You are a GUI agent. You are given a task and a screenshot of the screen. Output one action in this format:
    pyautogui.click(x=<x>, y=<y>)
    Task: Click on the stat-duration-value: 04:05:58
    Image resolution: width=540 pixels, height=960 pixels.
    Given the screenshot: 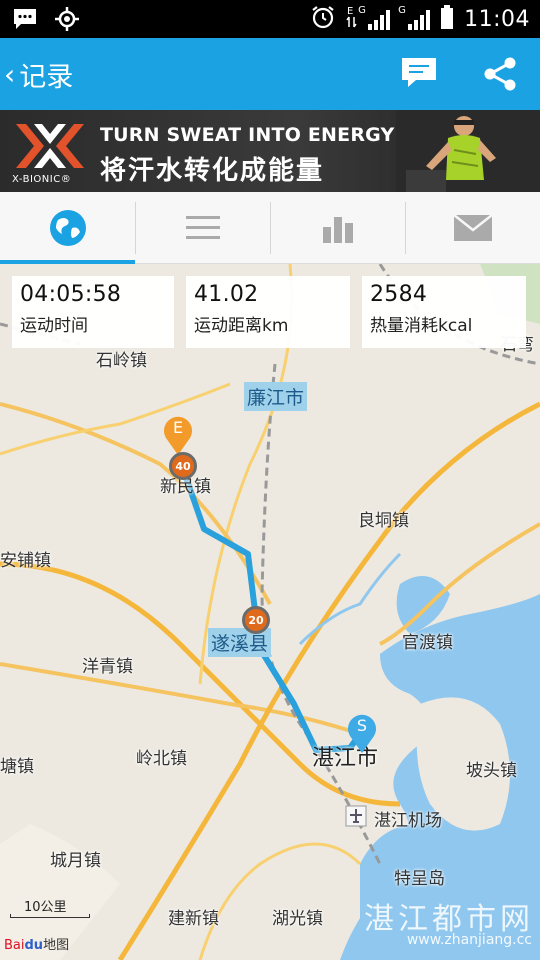 What is the action you would take?
    pyautogui.click(x=71, y=294)
    